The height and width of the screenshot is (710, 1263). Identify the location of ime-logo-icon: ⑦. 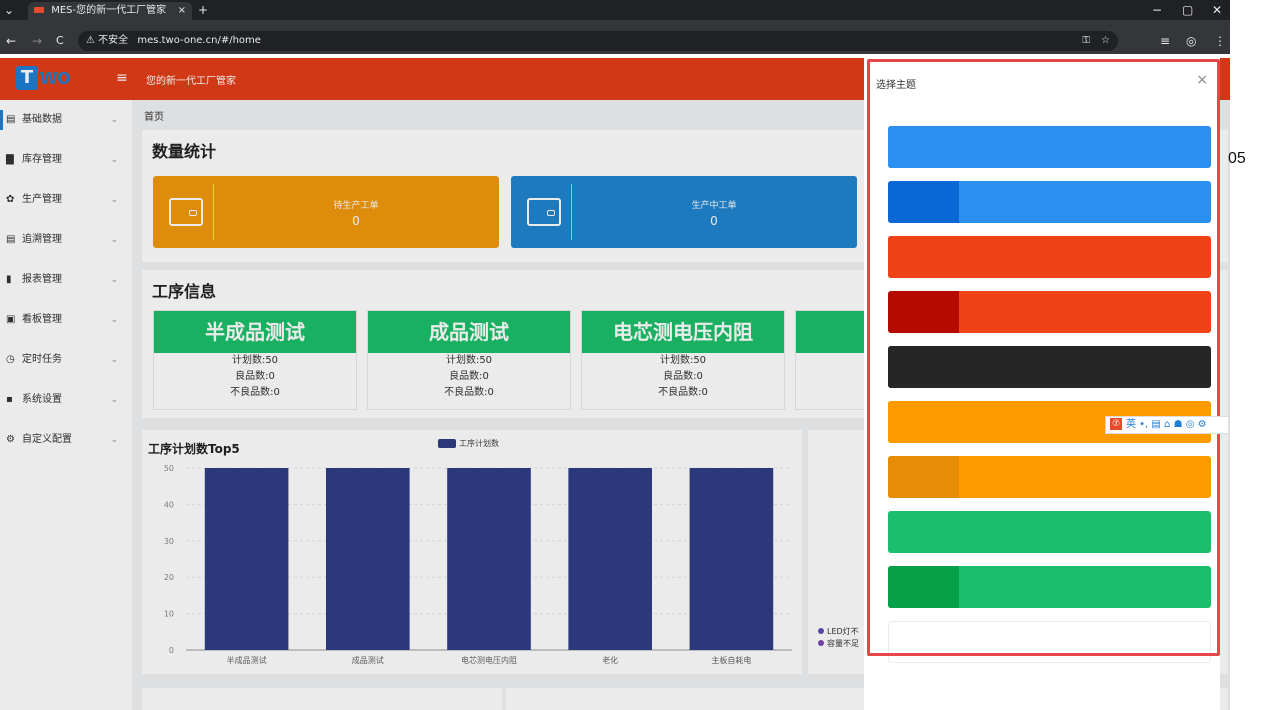
(1116, 424).